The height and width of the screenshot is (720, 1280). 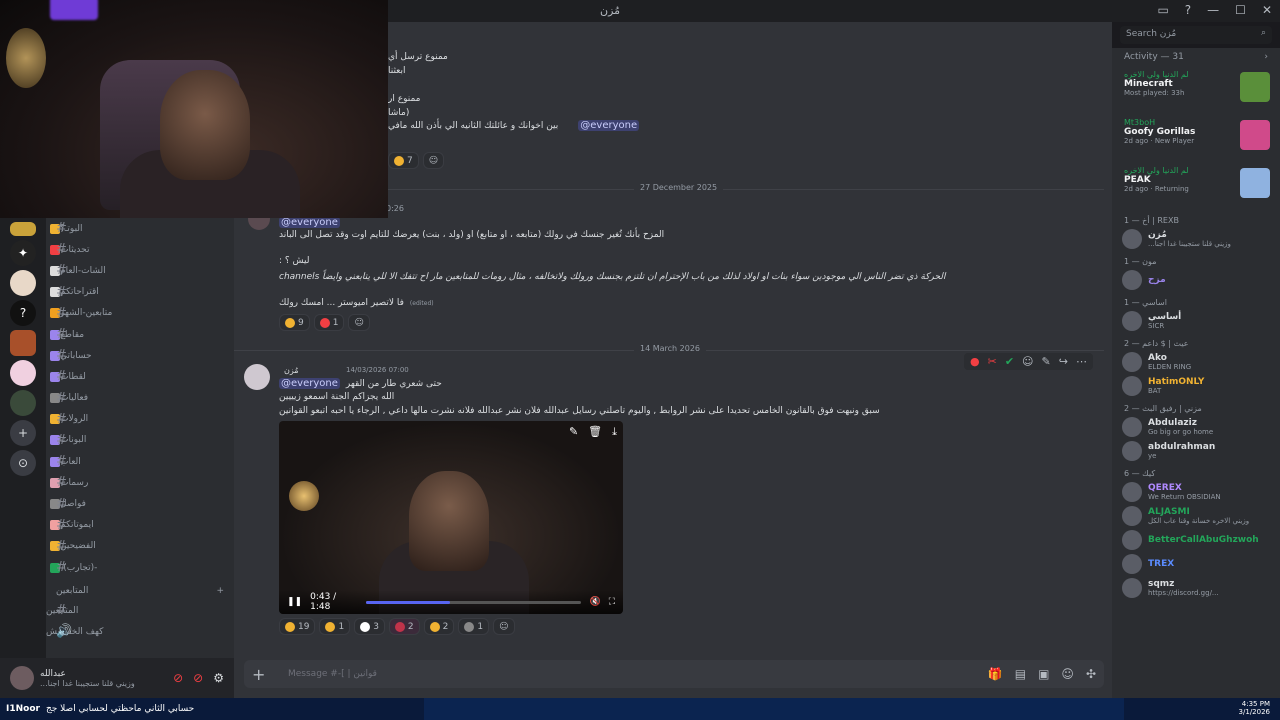 What do you see at coordinates (178, 678) in the screenshot?
I see `mic-muted-icon: ⊘` at bounding box center [178, 678].